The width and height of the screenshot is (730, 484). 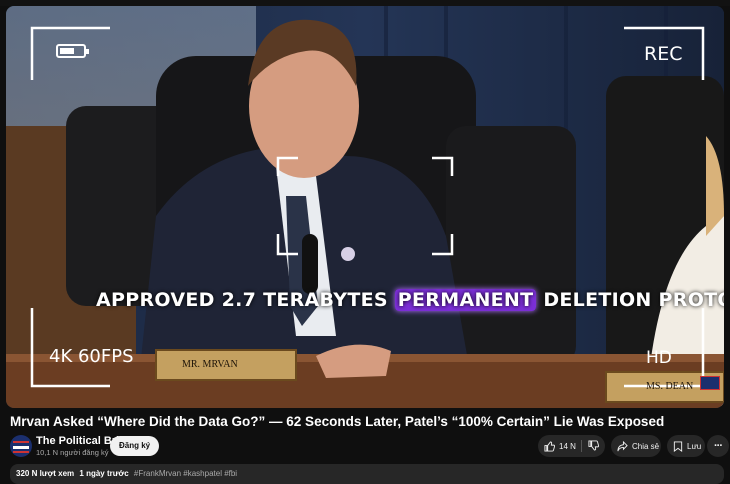 What do you see at coordinates (91, 356) in the screenshot?
I see `format-label: 4K 60FPS` at bounding box center [91, 356].